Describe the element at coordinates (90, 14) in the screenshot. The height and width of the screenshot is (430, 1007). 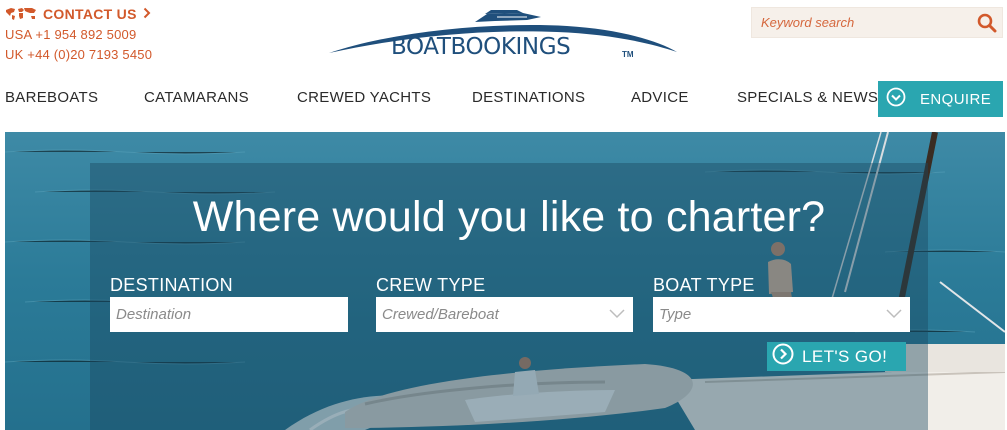
I see `contact-us-label: CONTACT US` at that location.